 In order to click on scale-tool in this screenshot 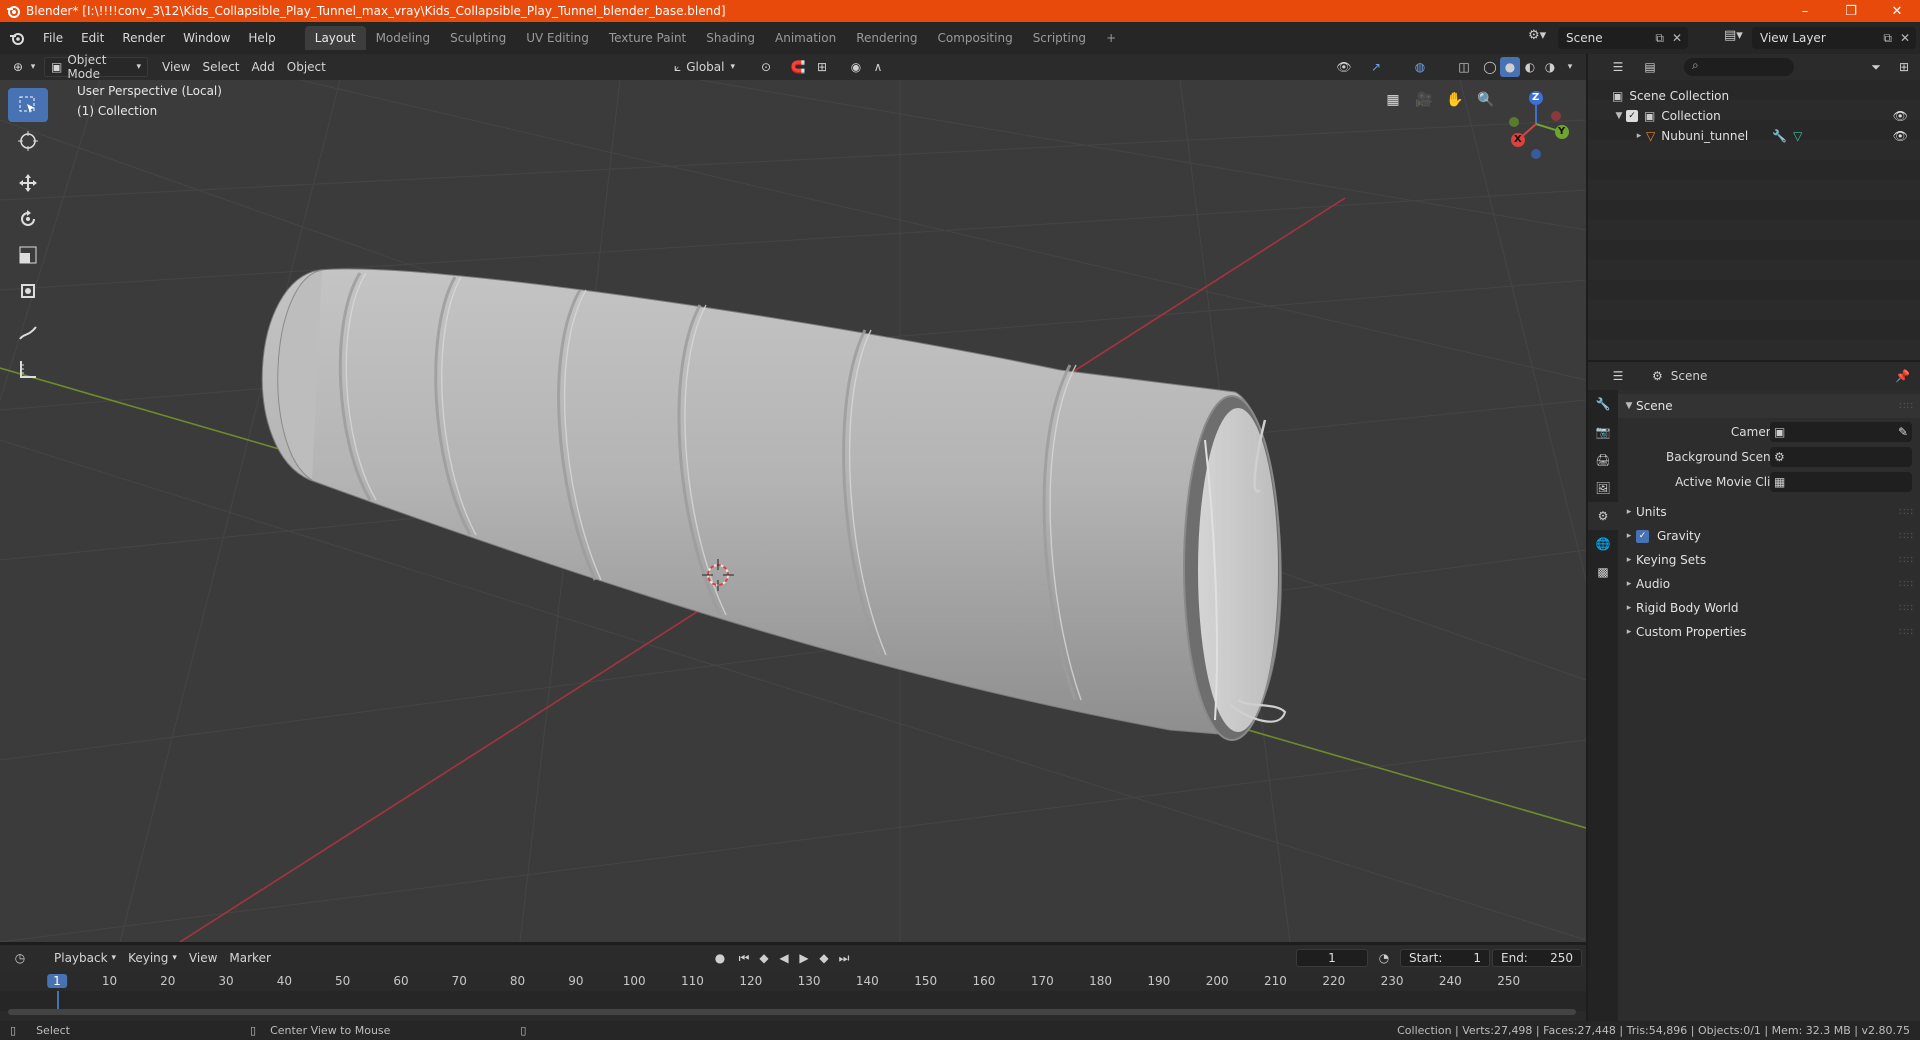, I will do `click(28, 255)`.